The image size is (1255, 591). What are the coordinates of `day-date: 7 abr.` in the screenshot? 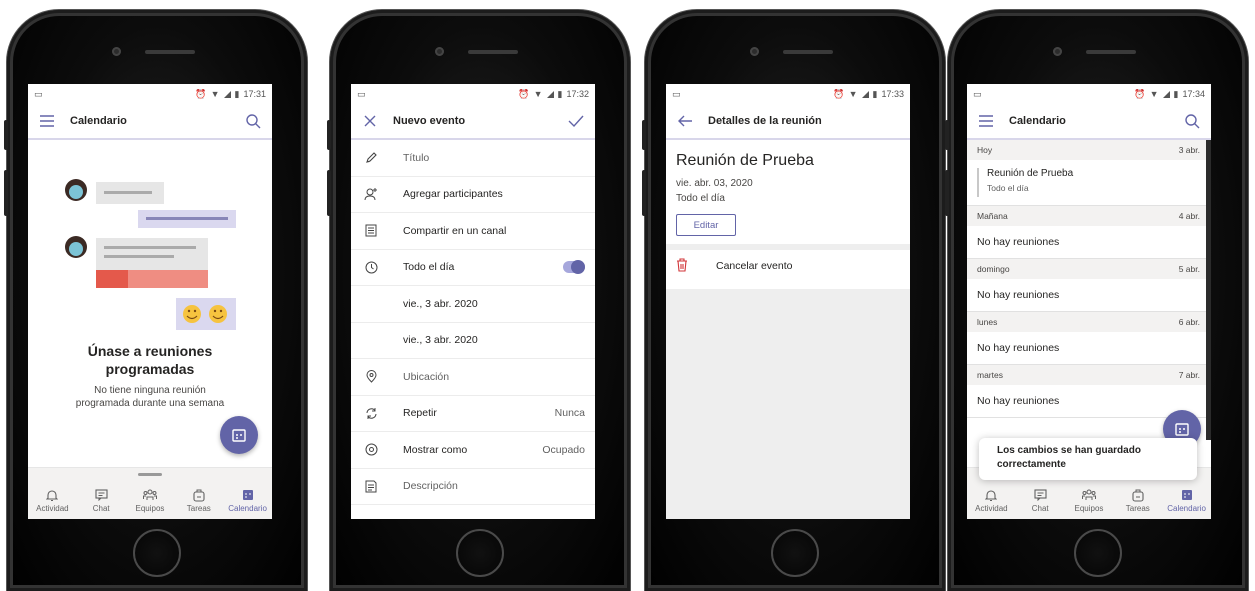 It's located at (1189, 375).